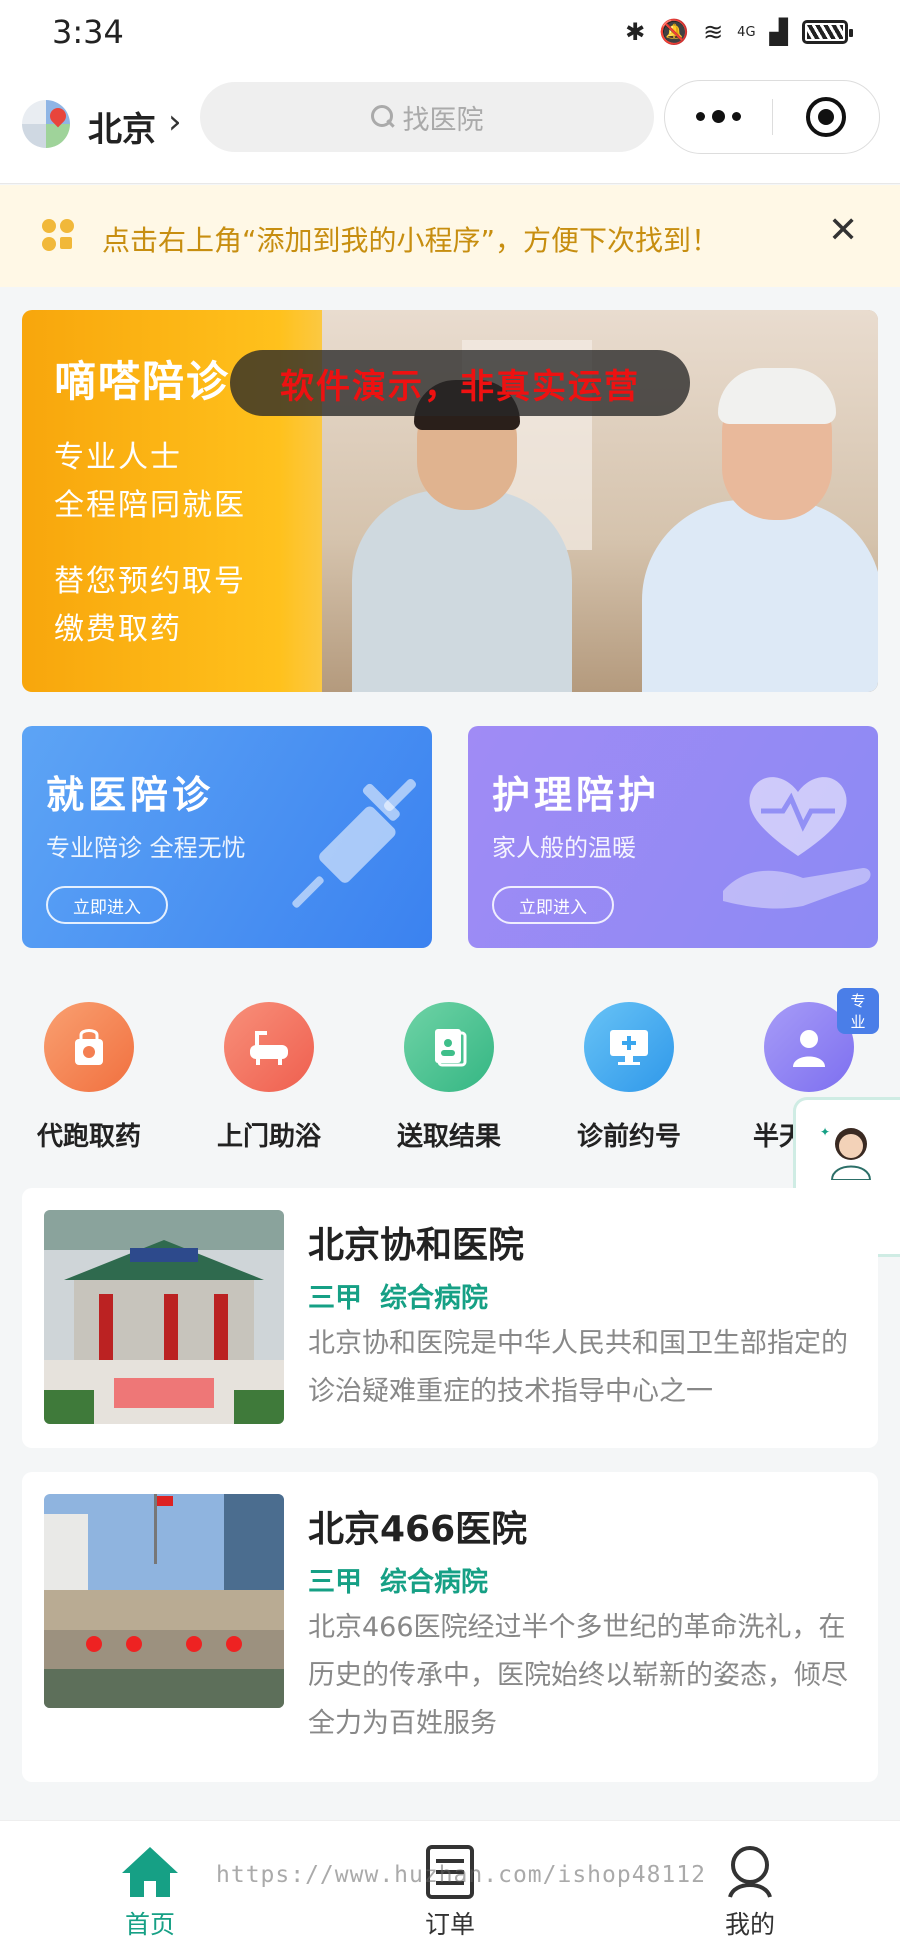 The width and height of the screenshot is (900, 1950). I want to click on service-title: 就医陪诊, so click(130, 795).